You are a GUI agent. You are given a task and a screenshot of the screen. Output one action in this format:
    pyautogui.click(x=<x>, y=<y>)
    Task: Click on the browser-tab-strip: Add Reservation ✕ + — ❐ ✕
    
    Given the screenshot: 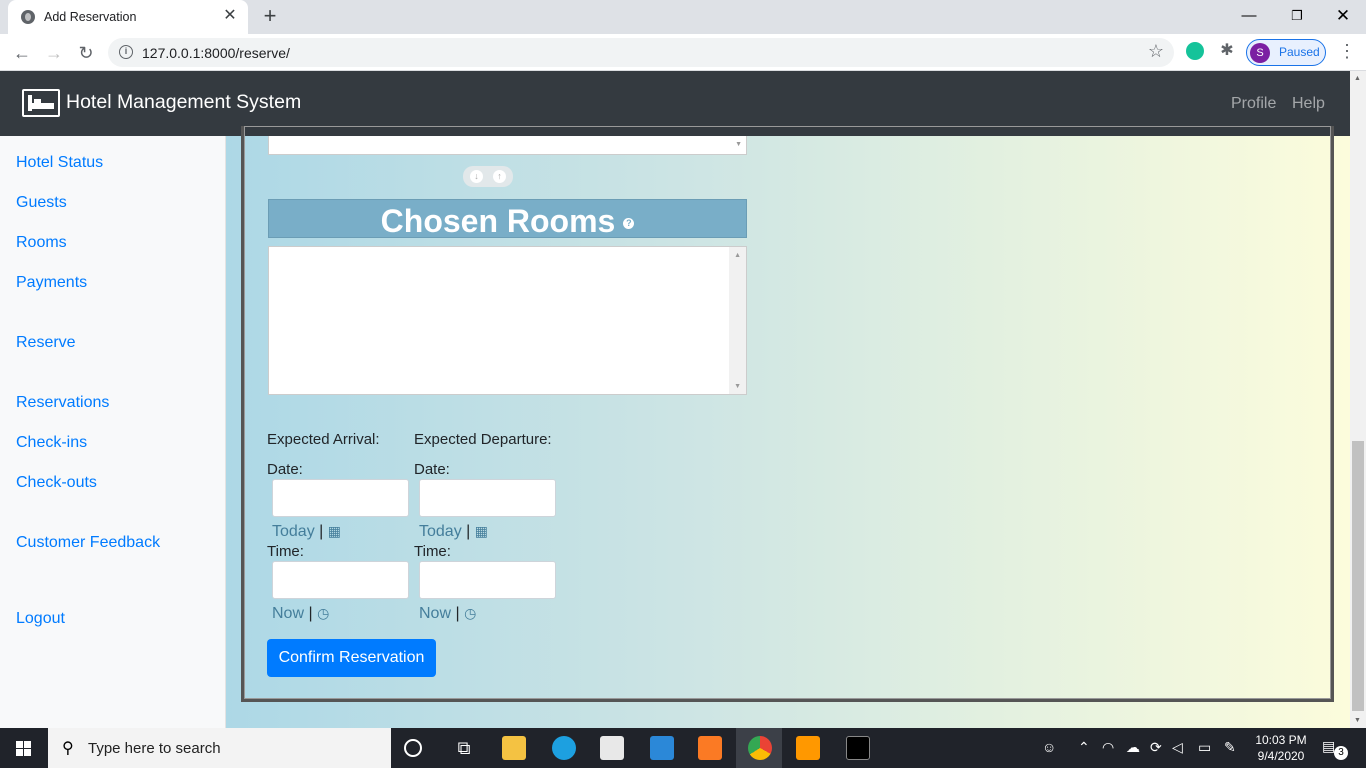 What is the action you would take?
    pyautogui.click(x=683, y=17)
    